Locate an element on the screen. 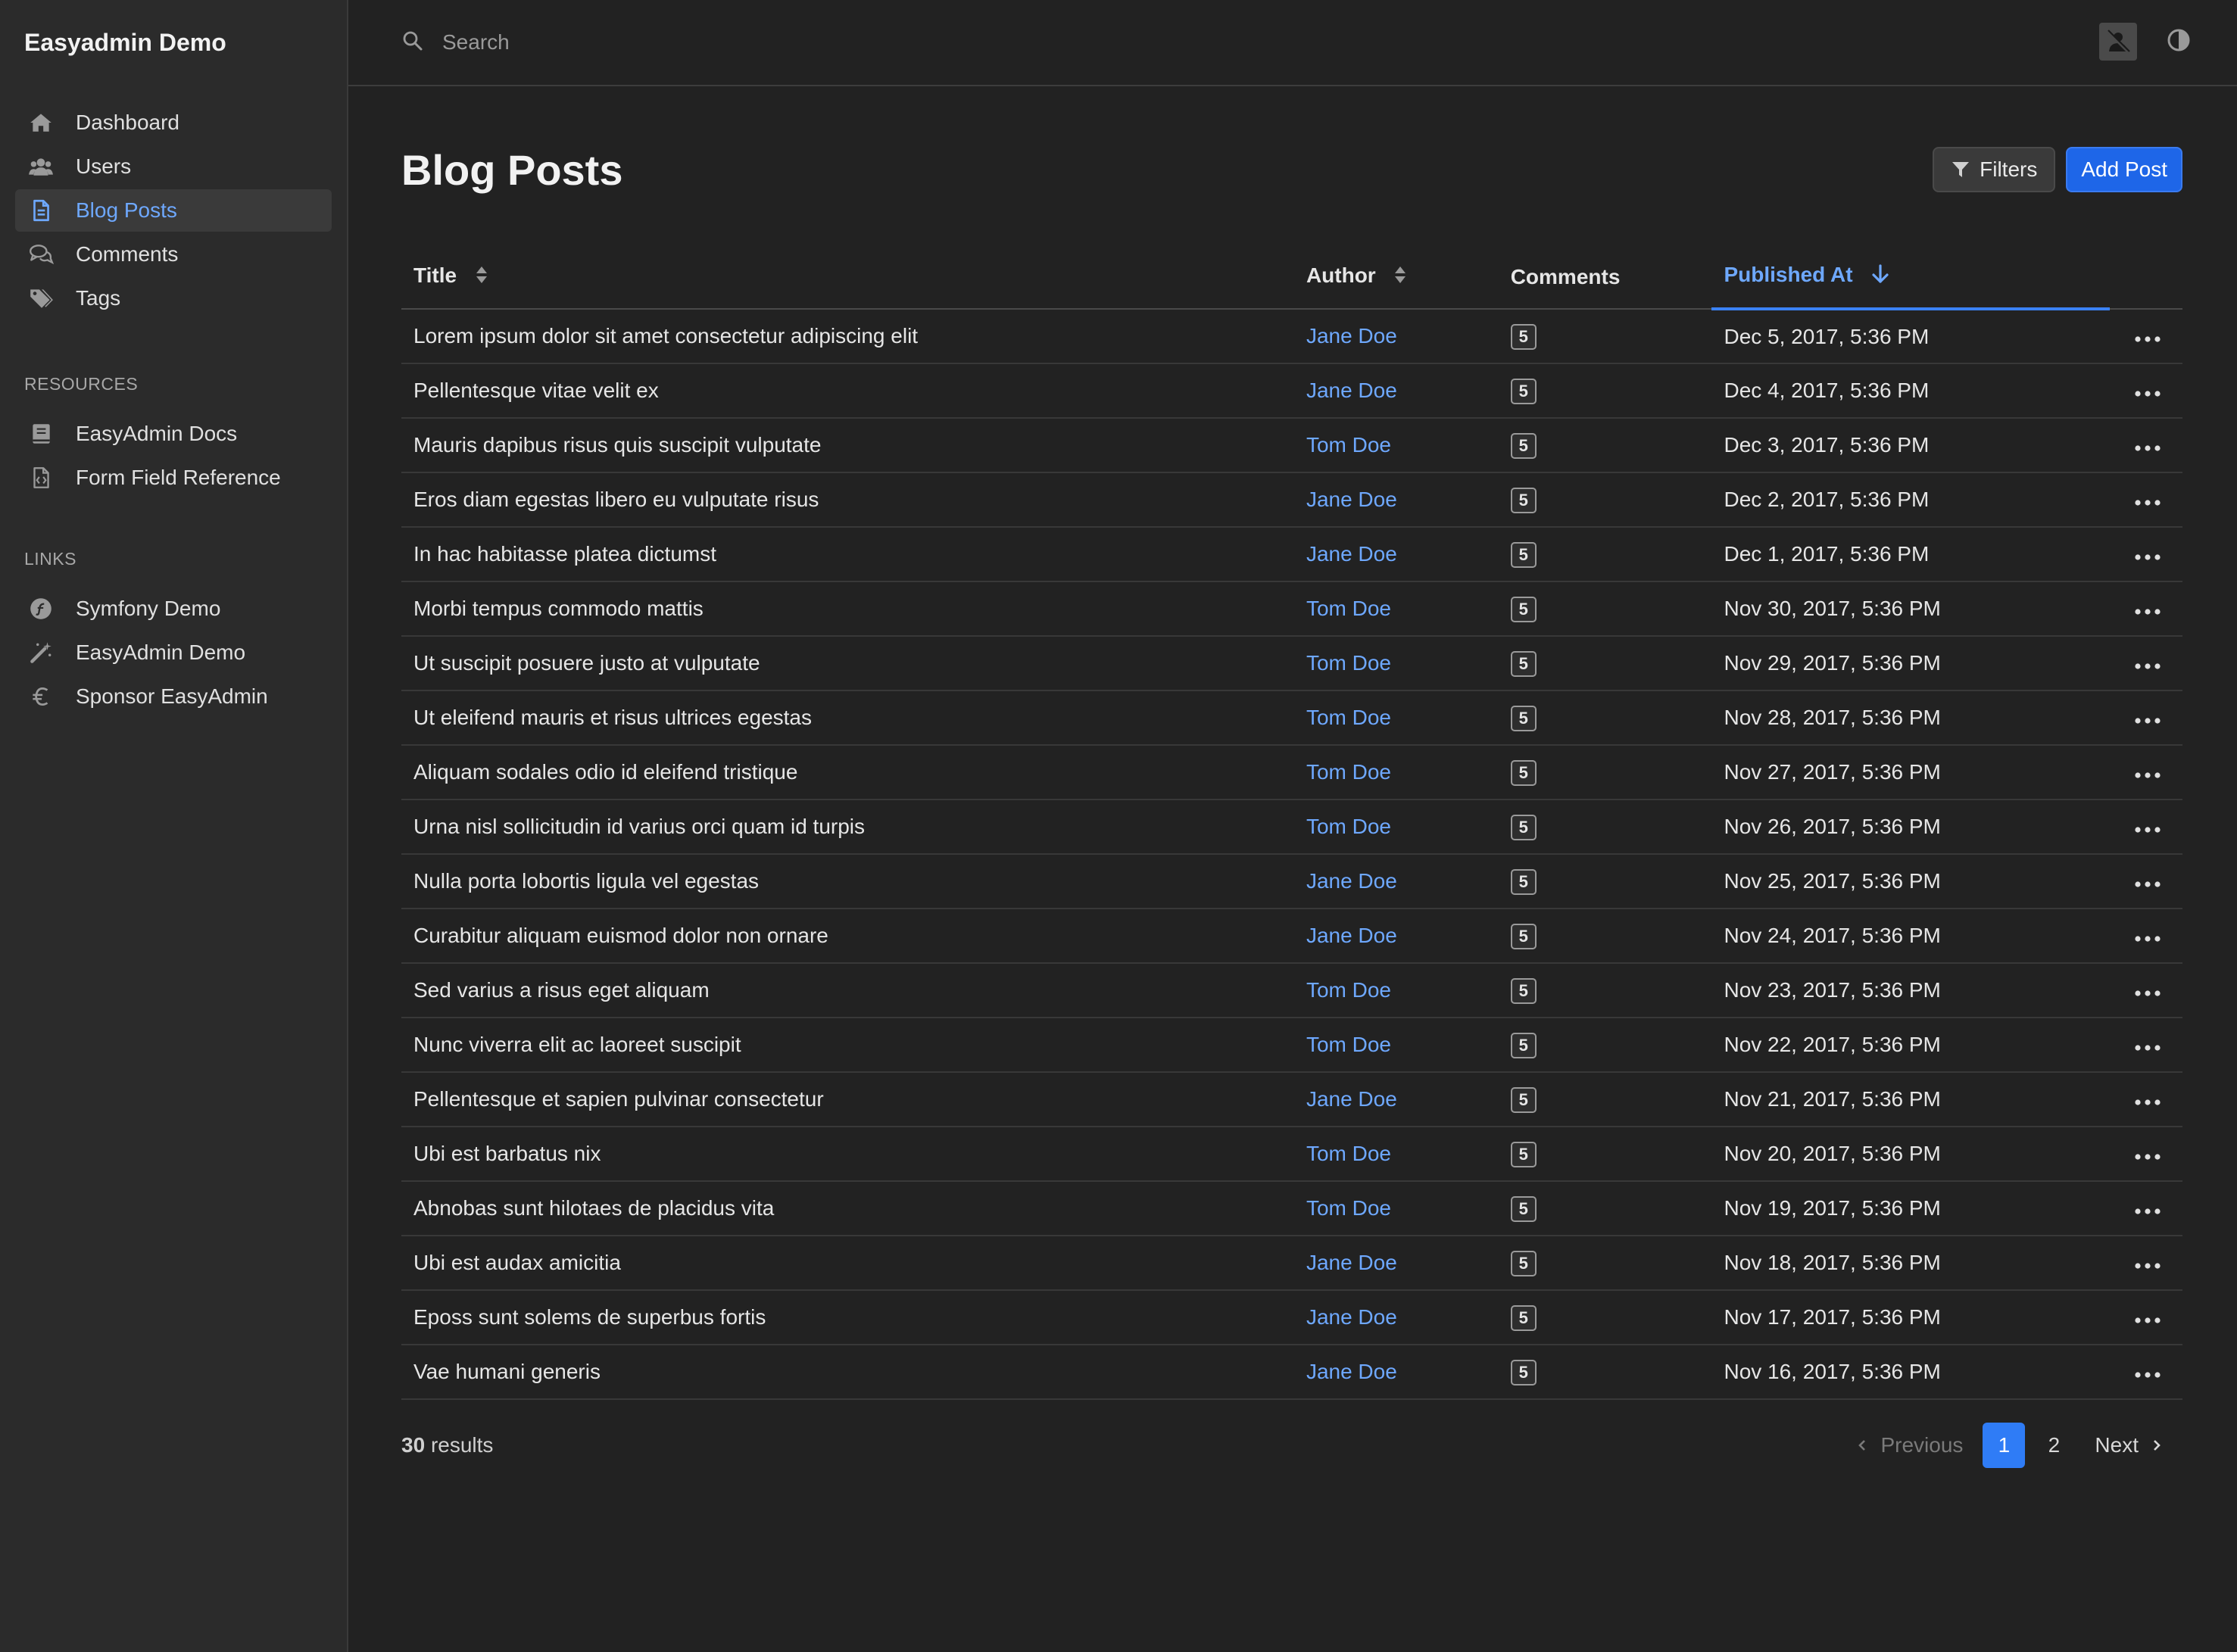  theme-toggle is located at coordinates (2179, 42).